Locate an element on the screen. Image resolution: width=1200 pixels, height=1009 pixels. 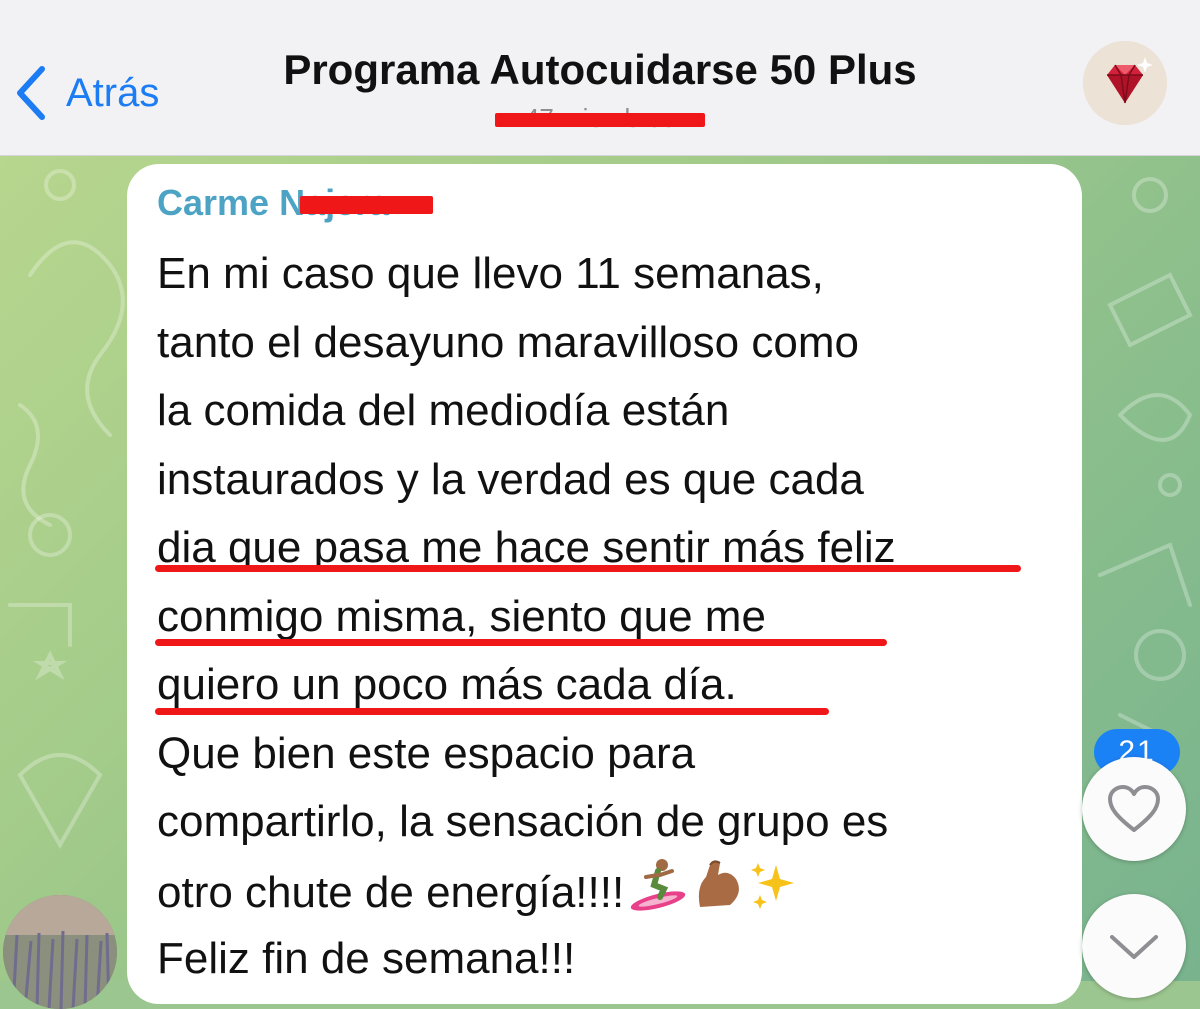
flexed-biceps-icon is located at coordinates (718, 895).